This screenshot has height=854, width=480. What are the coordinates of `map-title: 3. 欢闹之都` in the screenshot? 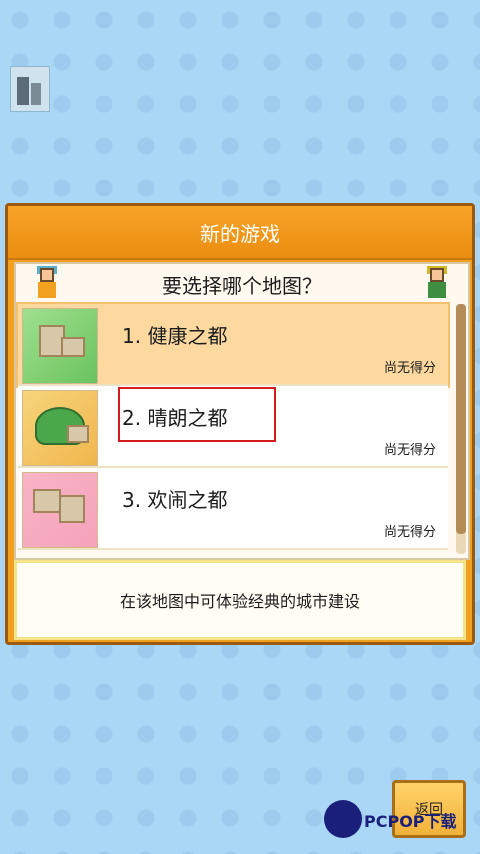 It's located at (175, 500).